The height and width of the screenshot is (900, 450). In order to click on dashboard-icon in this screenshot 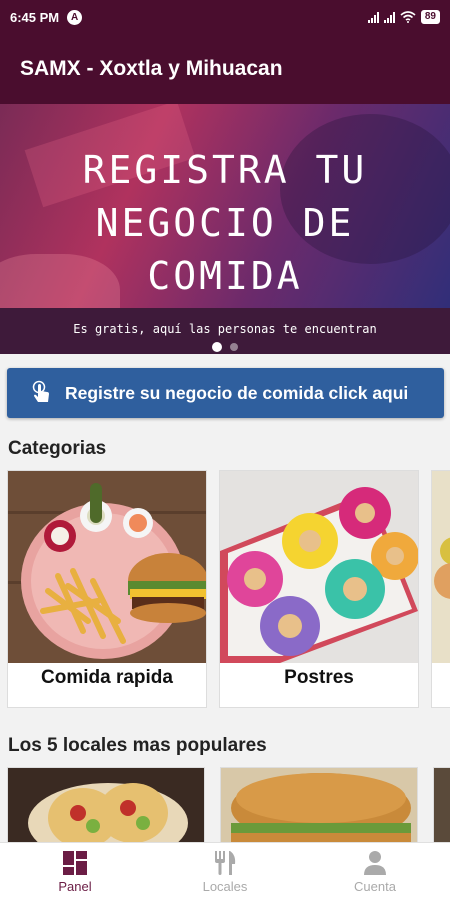, I will do `click(75, 863)`.